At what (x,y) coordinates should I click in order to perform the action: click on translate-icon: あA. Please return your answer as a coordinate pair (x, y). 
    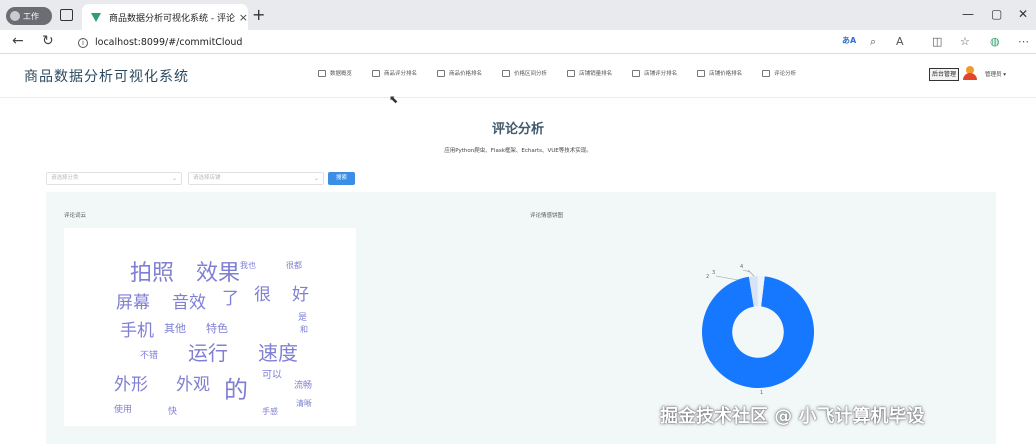
    Looking at the image, I should click on (849, 40).